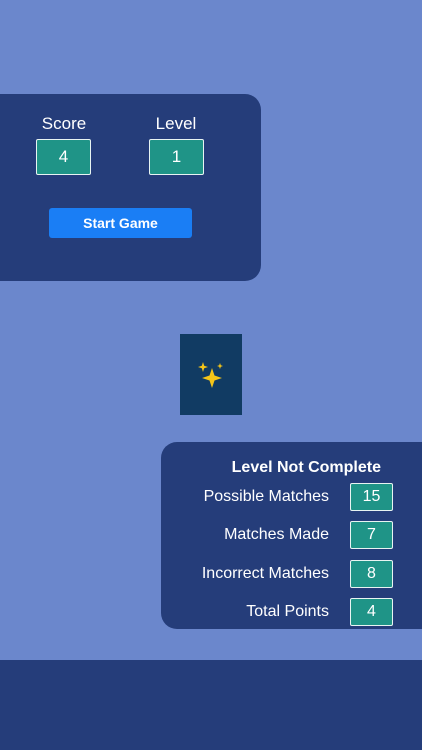 The image size is (422, 750). I want to click on start-game-button: Start Game, so click(120, 223).